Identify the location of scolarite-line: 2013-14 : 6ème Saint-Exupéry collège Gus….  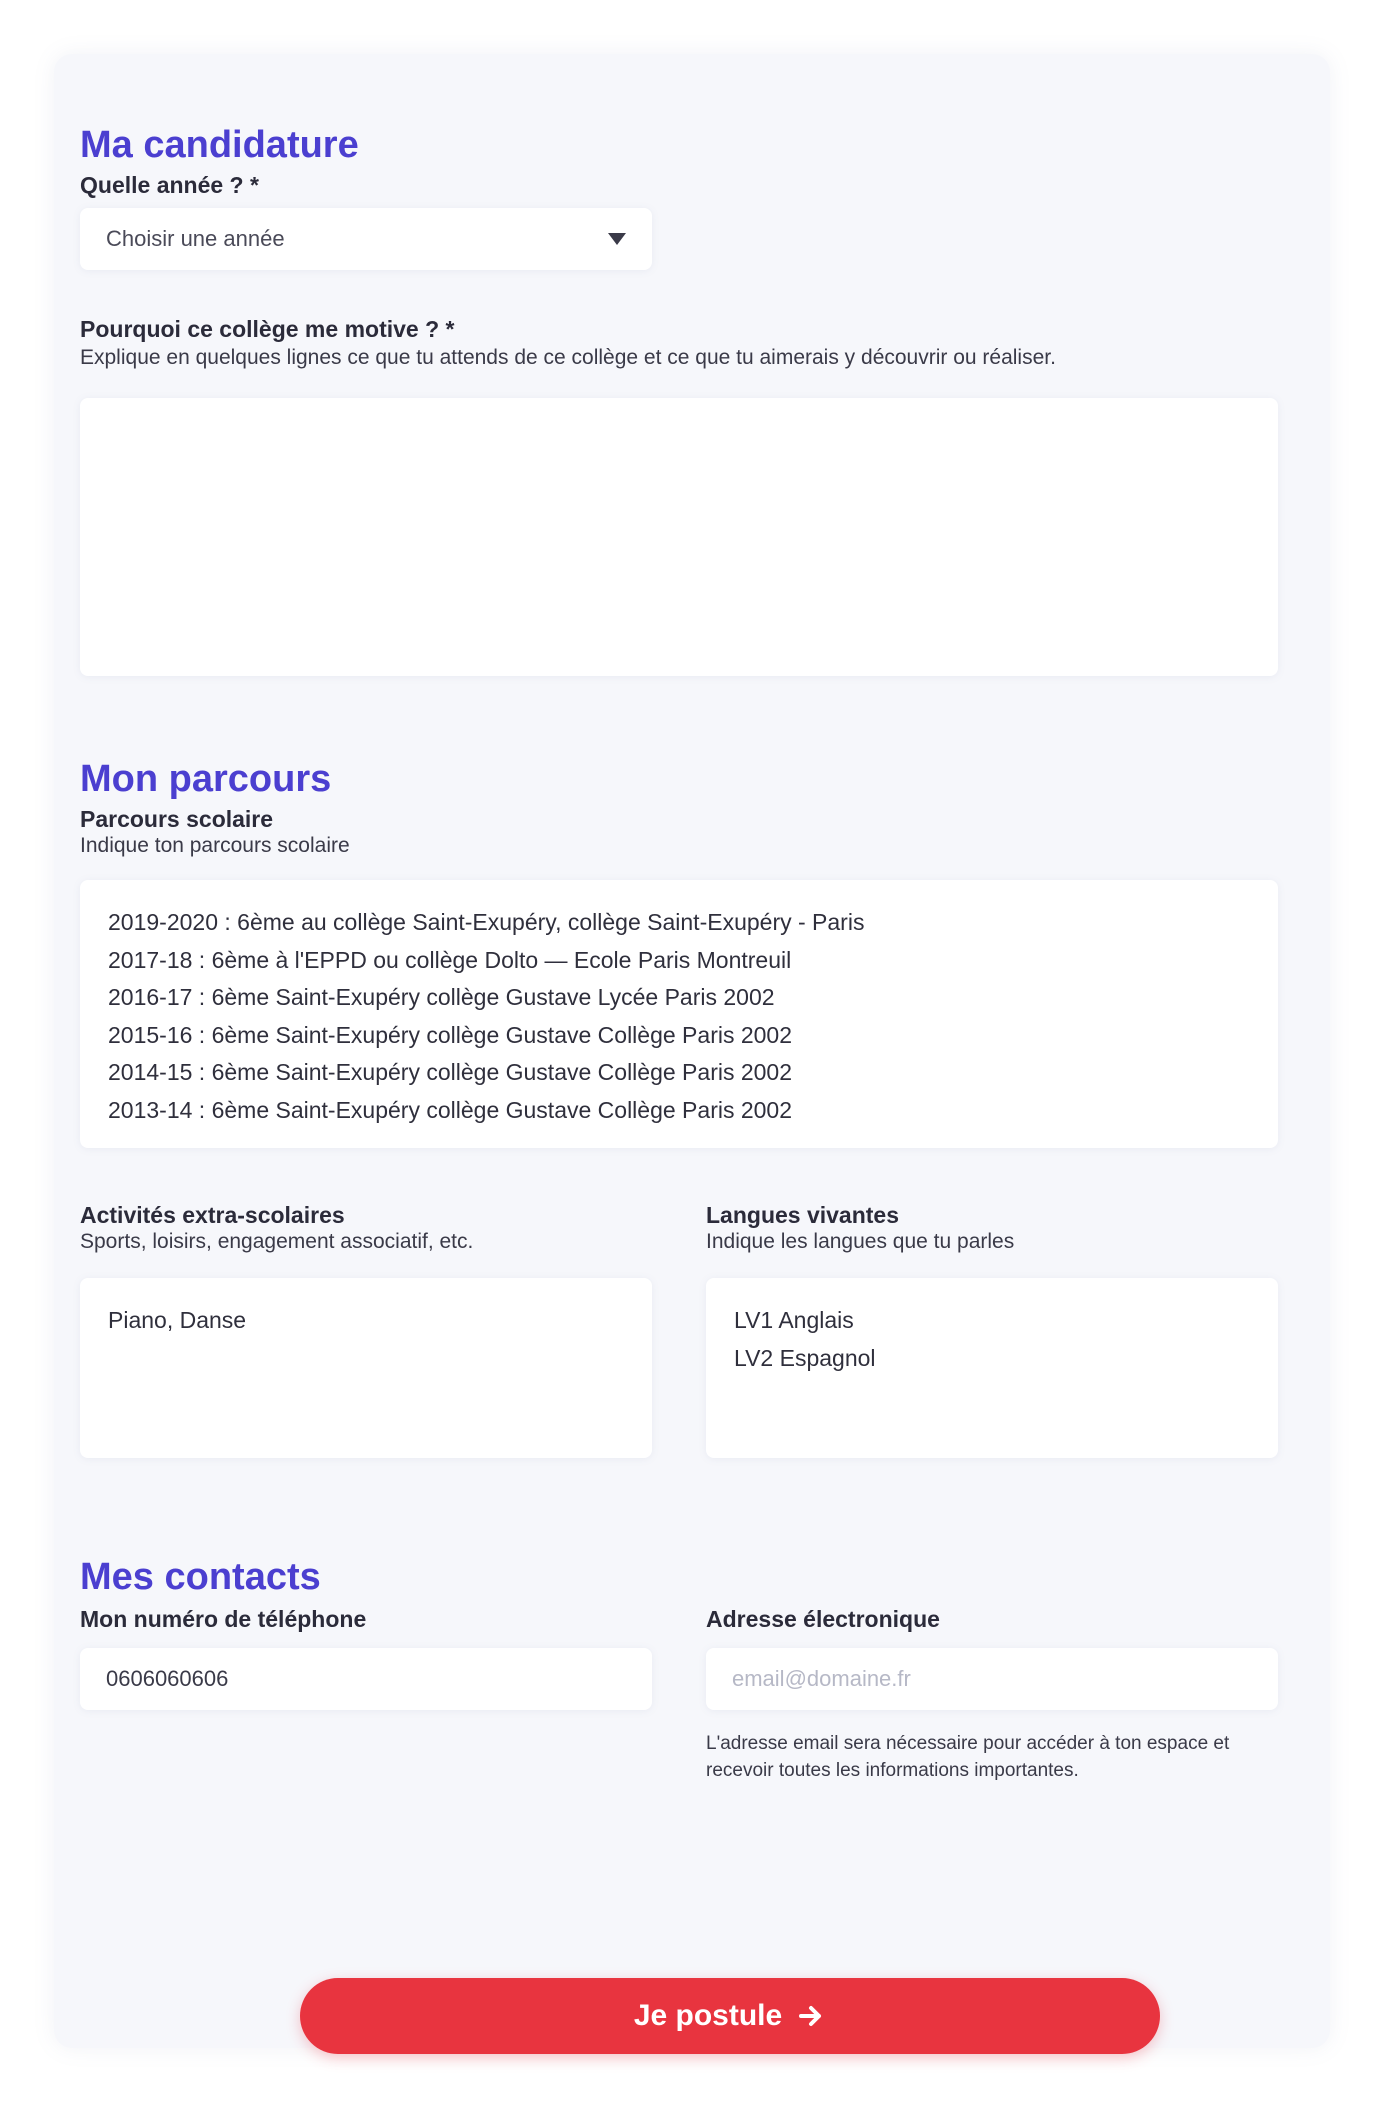
(450, 1109).